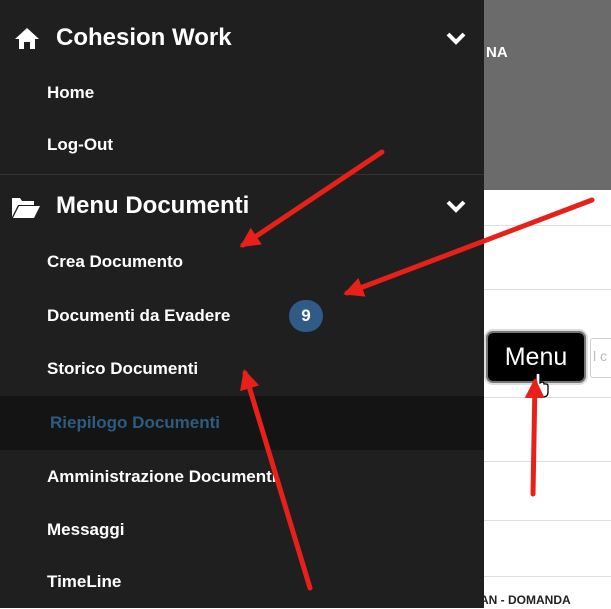  What do you see at coordinates (242, 369) in the screenshot?
I see `sidebar-item-storico-documenti: Storico Documenti` at bounding box center [242, 369].